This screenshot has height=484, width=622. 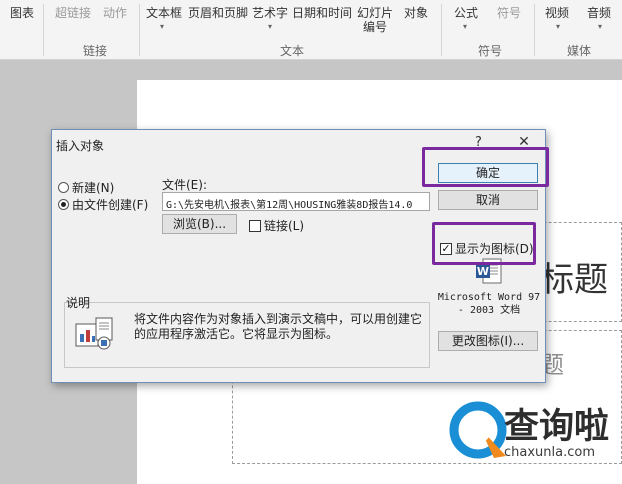 I want to click on icon-caption: Microsoft Word 97 - 2003 文档, so click(x=489, y=304).